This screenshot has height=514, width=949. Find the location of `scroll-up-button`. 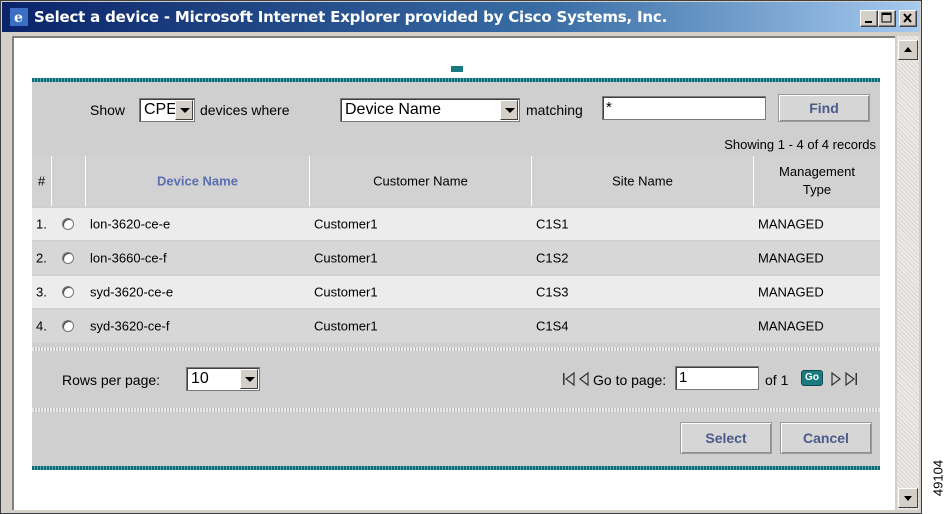

scroll-up-button is located at coordinates (908, 50).